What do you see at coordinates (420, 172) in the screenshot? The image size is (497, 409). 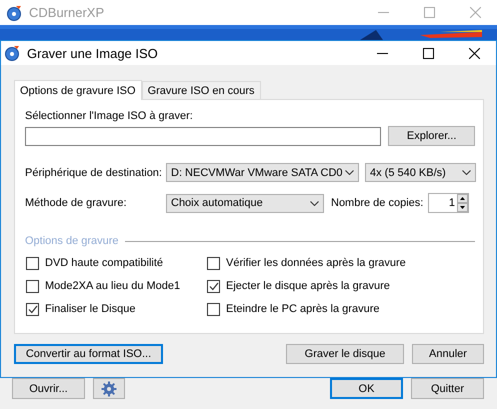 I see `speed-dropdown: 4x (5 540 KB/s)` at bounding box center [420, 172].